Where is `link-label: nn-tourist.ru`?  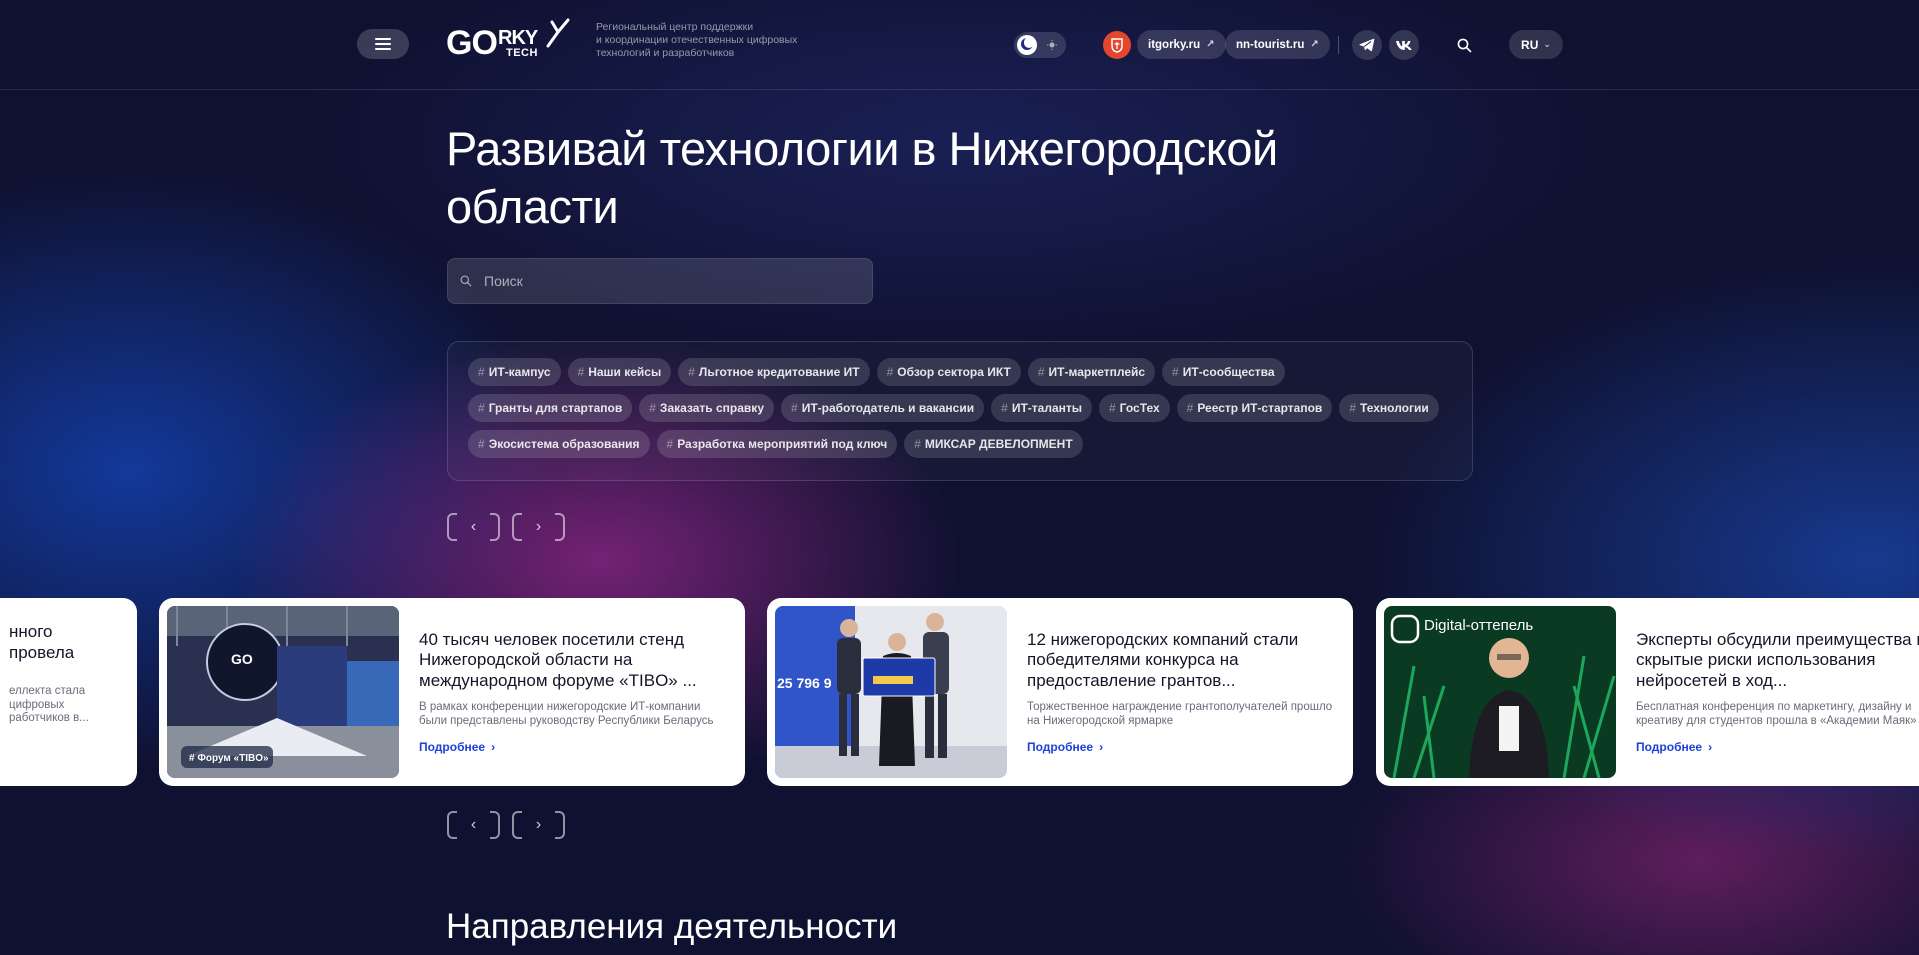 link-label: nn-tourist.ru is located at coordinates (1270, 44).